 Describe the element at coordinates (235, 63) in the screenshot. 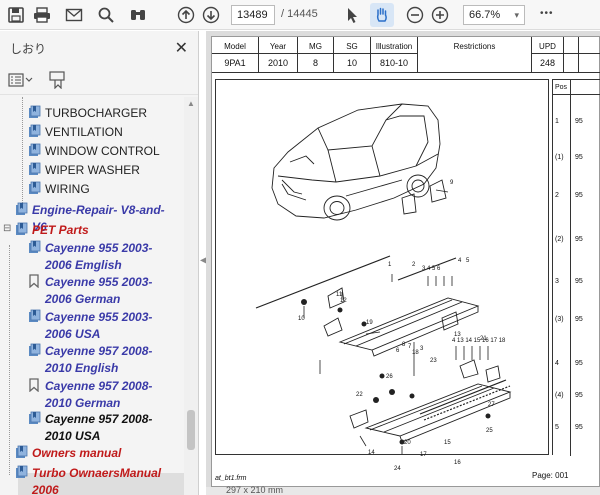

I see `model-value: 9PA1` at that location.